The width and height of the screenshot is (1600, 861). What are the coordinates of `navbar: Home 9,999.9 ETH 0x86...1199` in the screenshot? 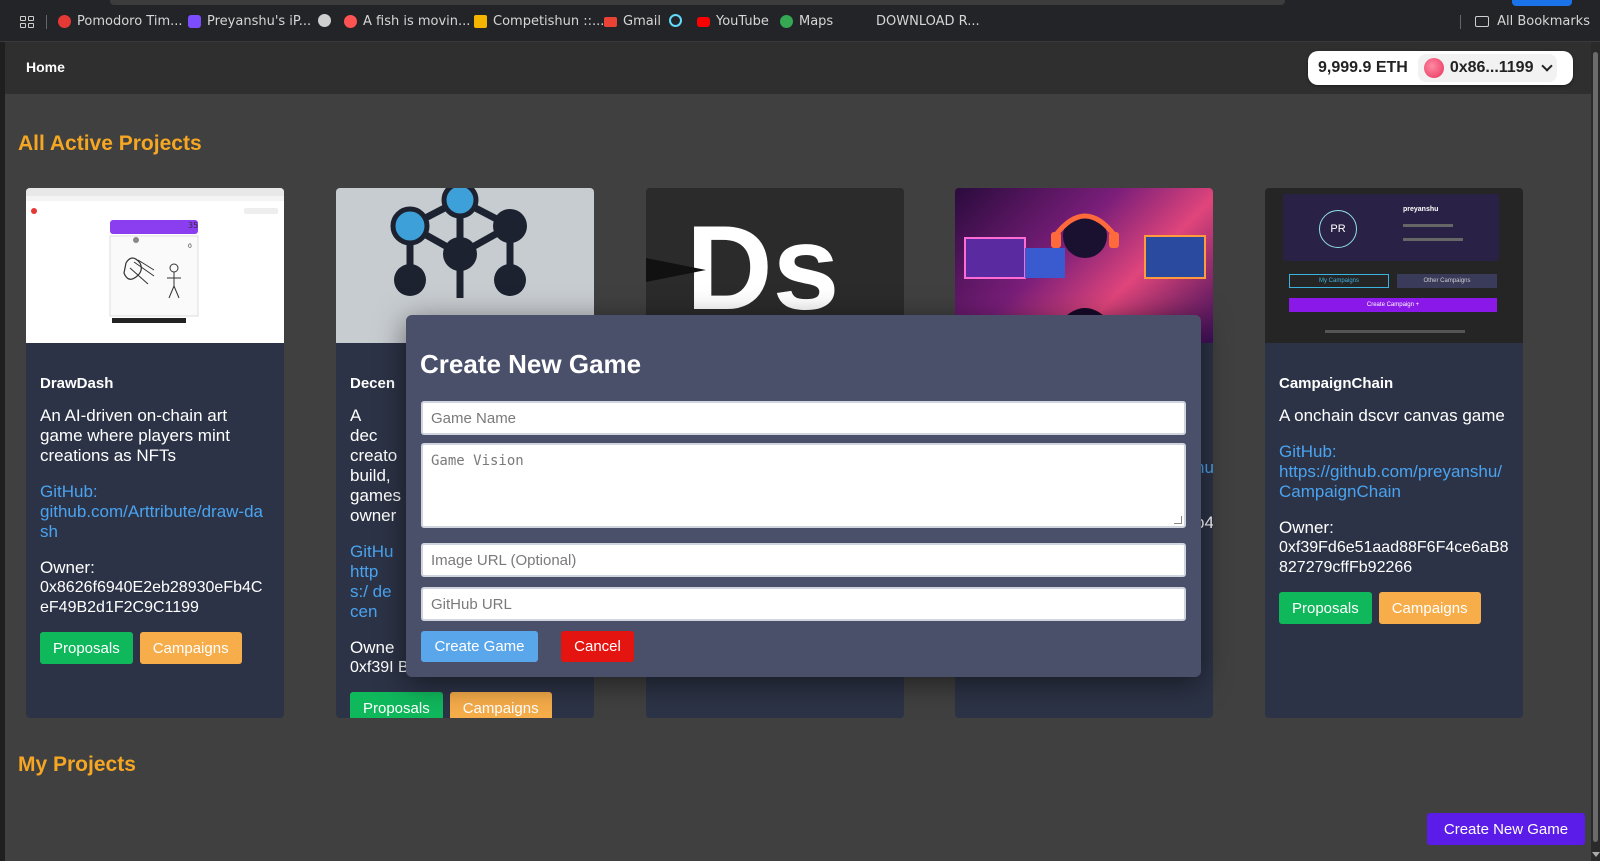 It's located at (798, 68).